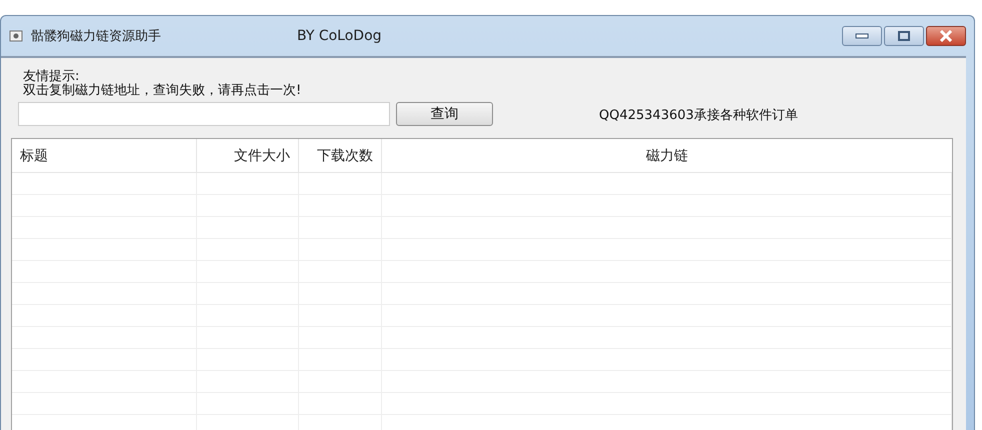 The height and width of the screenshot is (430, 982). I want to click on minimize-button, so click(862, 36).